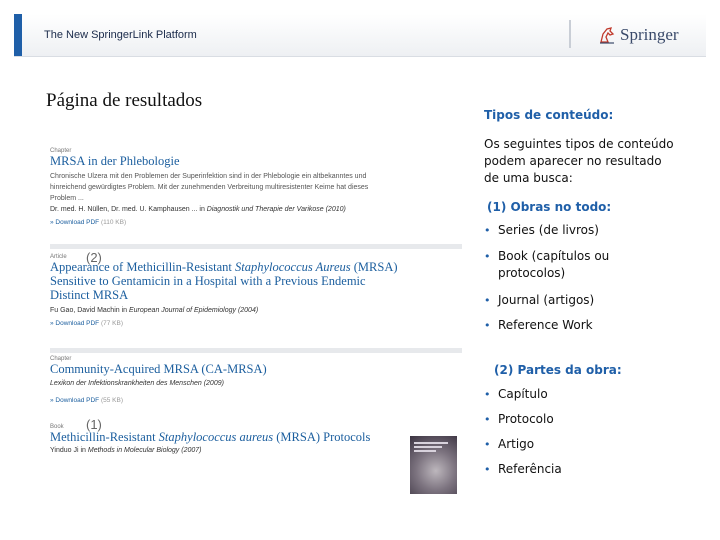  What do you see at coordinates (111, 323) in the screenshot?
I see `download-size: (77 KB)` at bounding box center [111, 323].